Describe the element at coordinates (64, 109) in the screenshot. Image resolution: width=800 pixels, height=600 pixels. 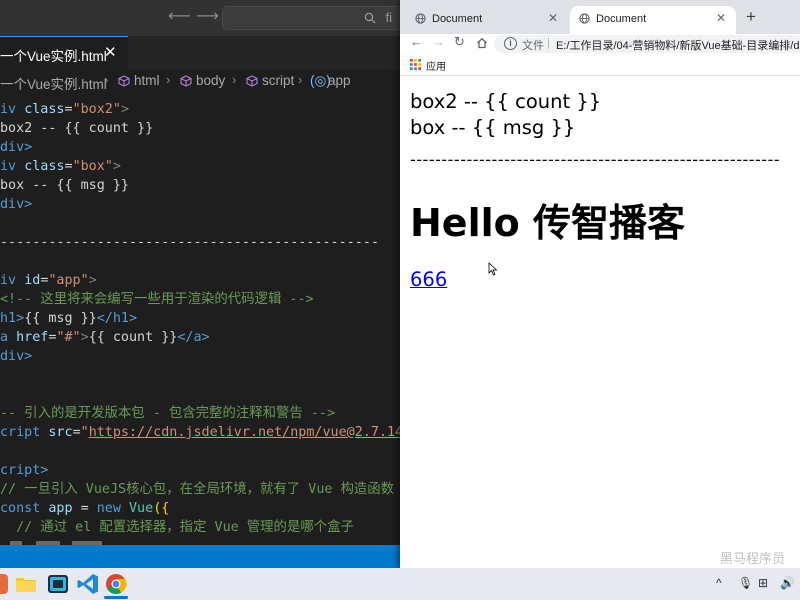
I see `code-line: iv class="box2">` at that location.